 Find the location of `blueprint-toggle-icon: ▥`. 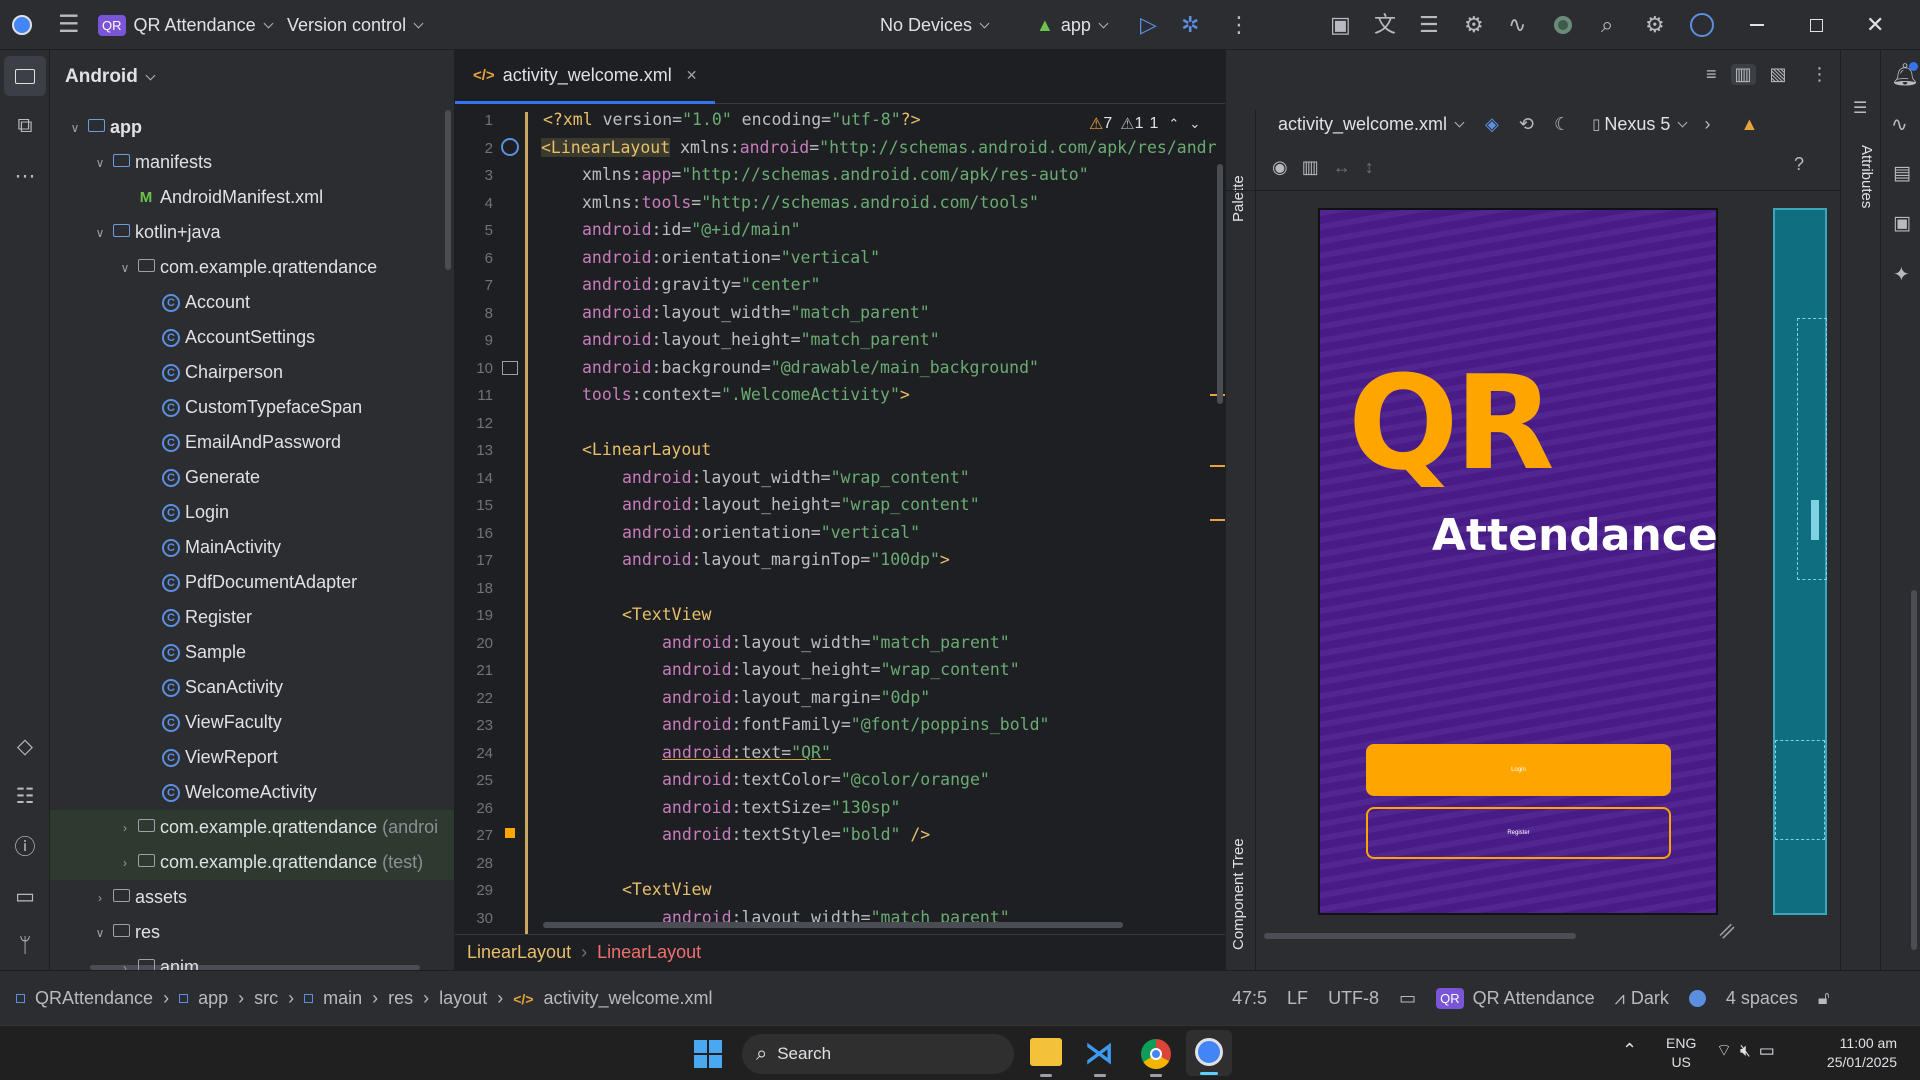

blueprint-toggle-icon: ▥ is located at coordinates (1310, 167).